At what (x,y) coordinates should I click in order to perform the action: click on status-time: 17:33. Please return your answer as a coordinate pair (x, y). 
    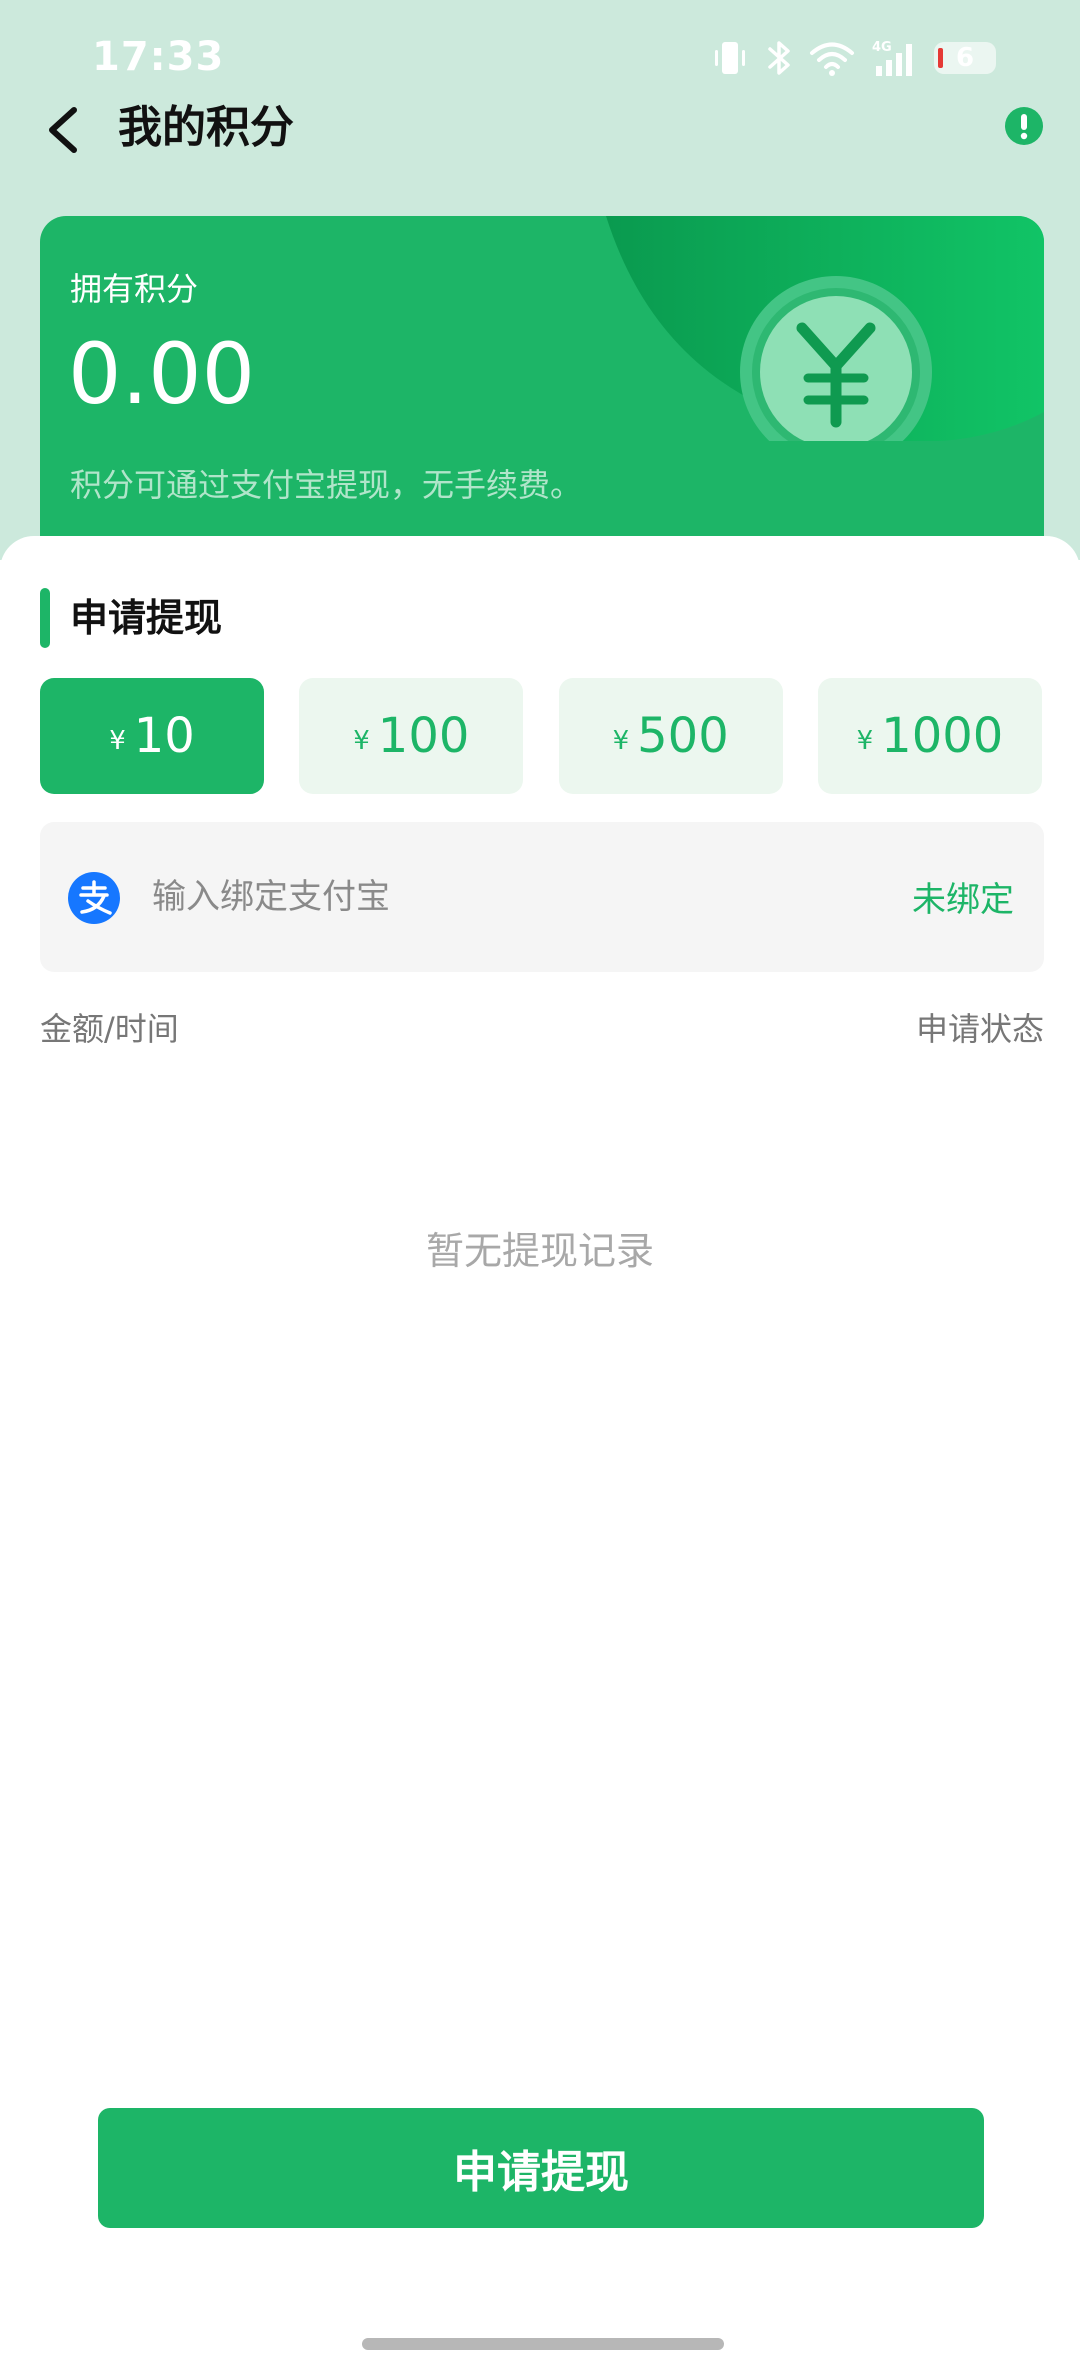
    Looking at the image, I should click on (158, 57).